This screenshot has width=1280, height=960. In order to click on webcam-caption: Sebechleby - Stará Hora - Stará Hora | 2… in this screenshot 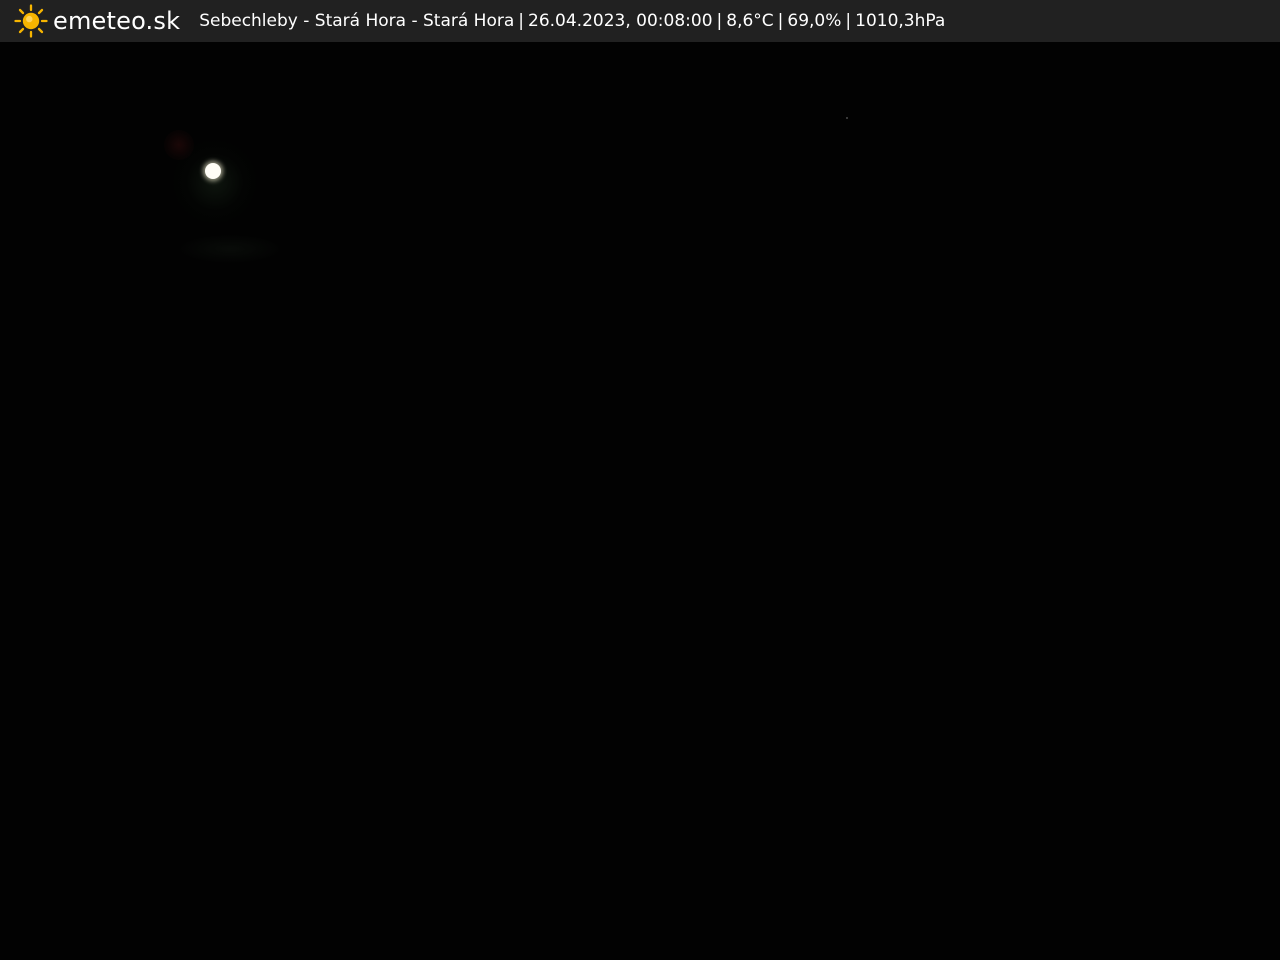, I will do `click(572, 21)`.